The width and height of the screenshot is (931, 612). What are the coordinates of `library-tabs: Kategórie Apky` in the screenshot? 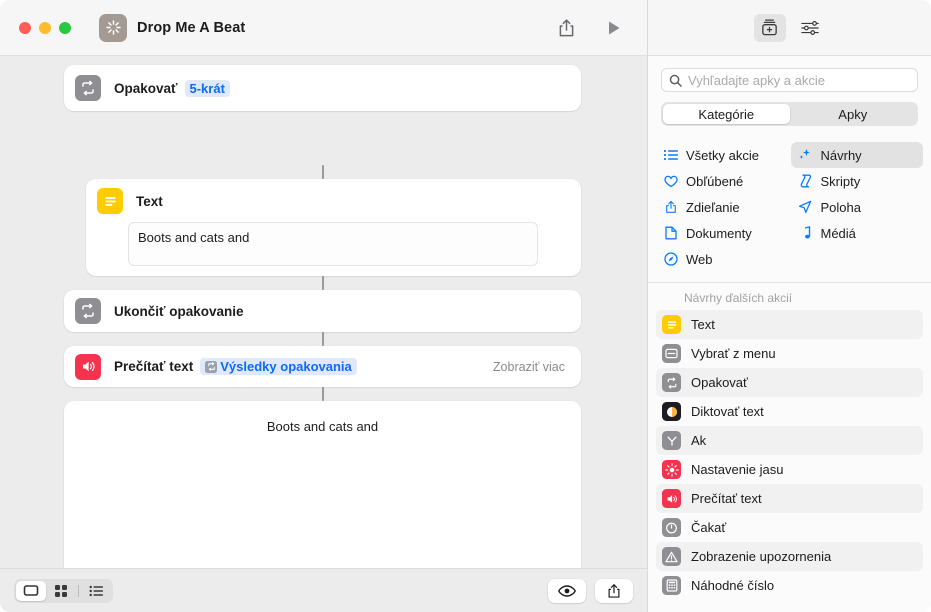 It's located at (789, 114).